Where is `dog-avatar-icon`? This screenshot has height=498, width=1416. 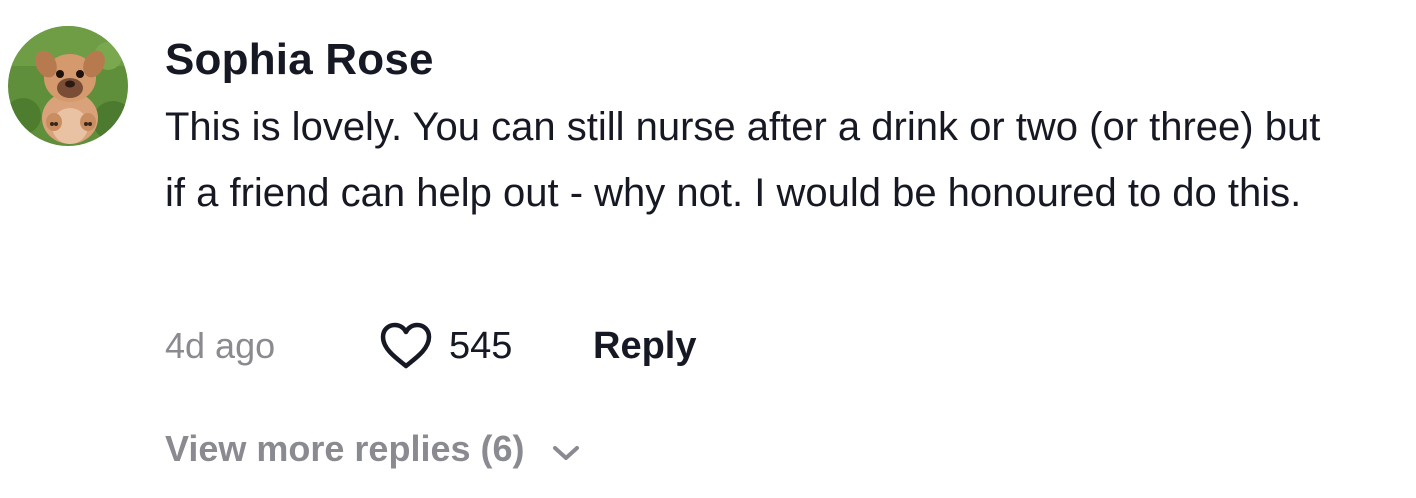
dog-avatar-icon is located at coordinates (68, 86).